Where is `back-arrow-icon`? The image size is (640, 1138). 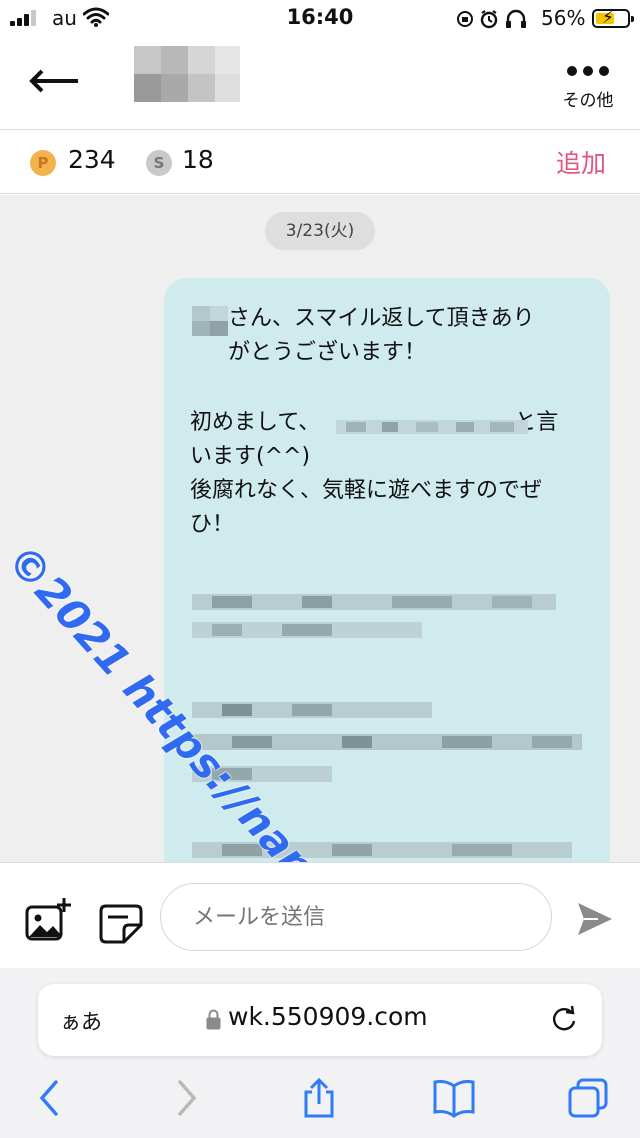
back-arrow-icon is located at coordinates (54, 81).